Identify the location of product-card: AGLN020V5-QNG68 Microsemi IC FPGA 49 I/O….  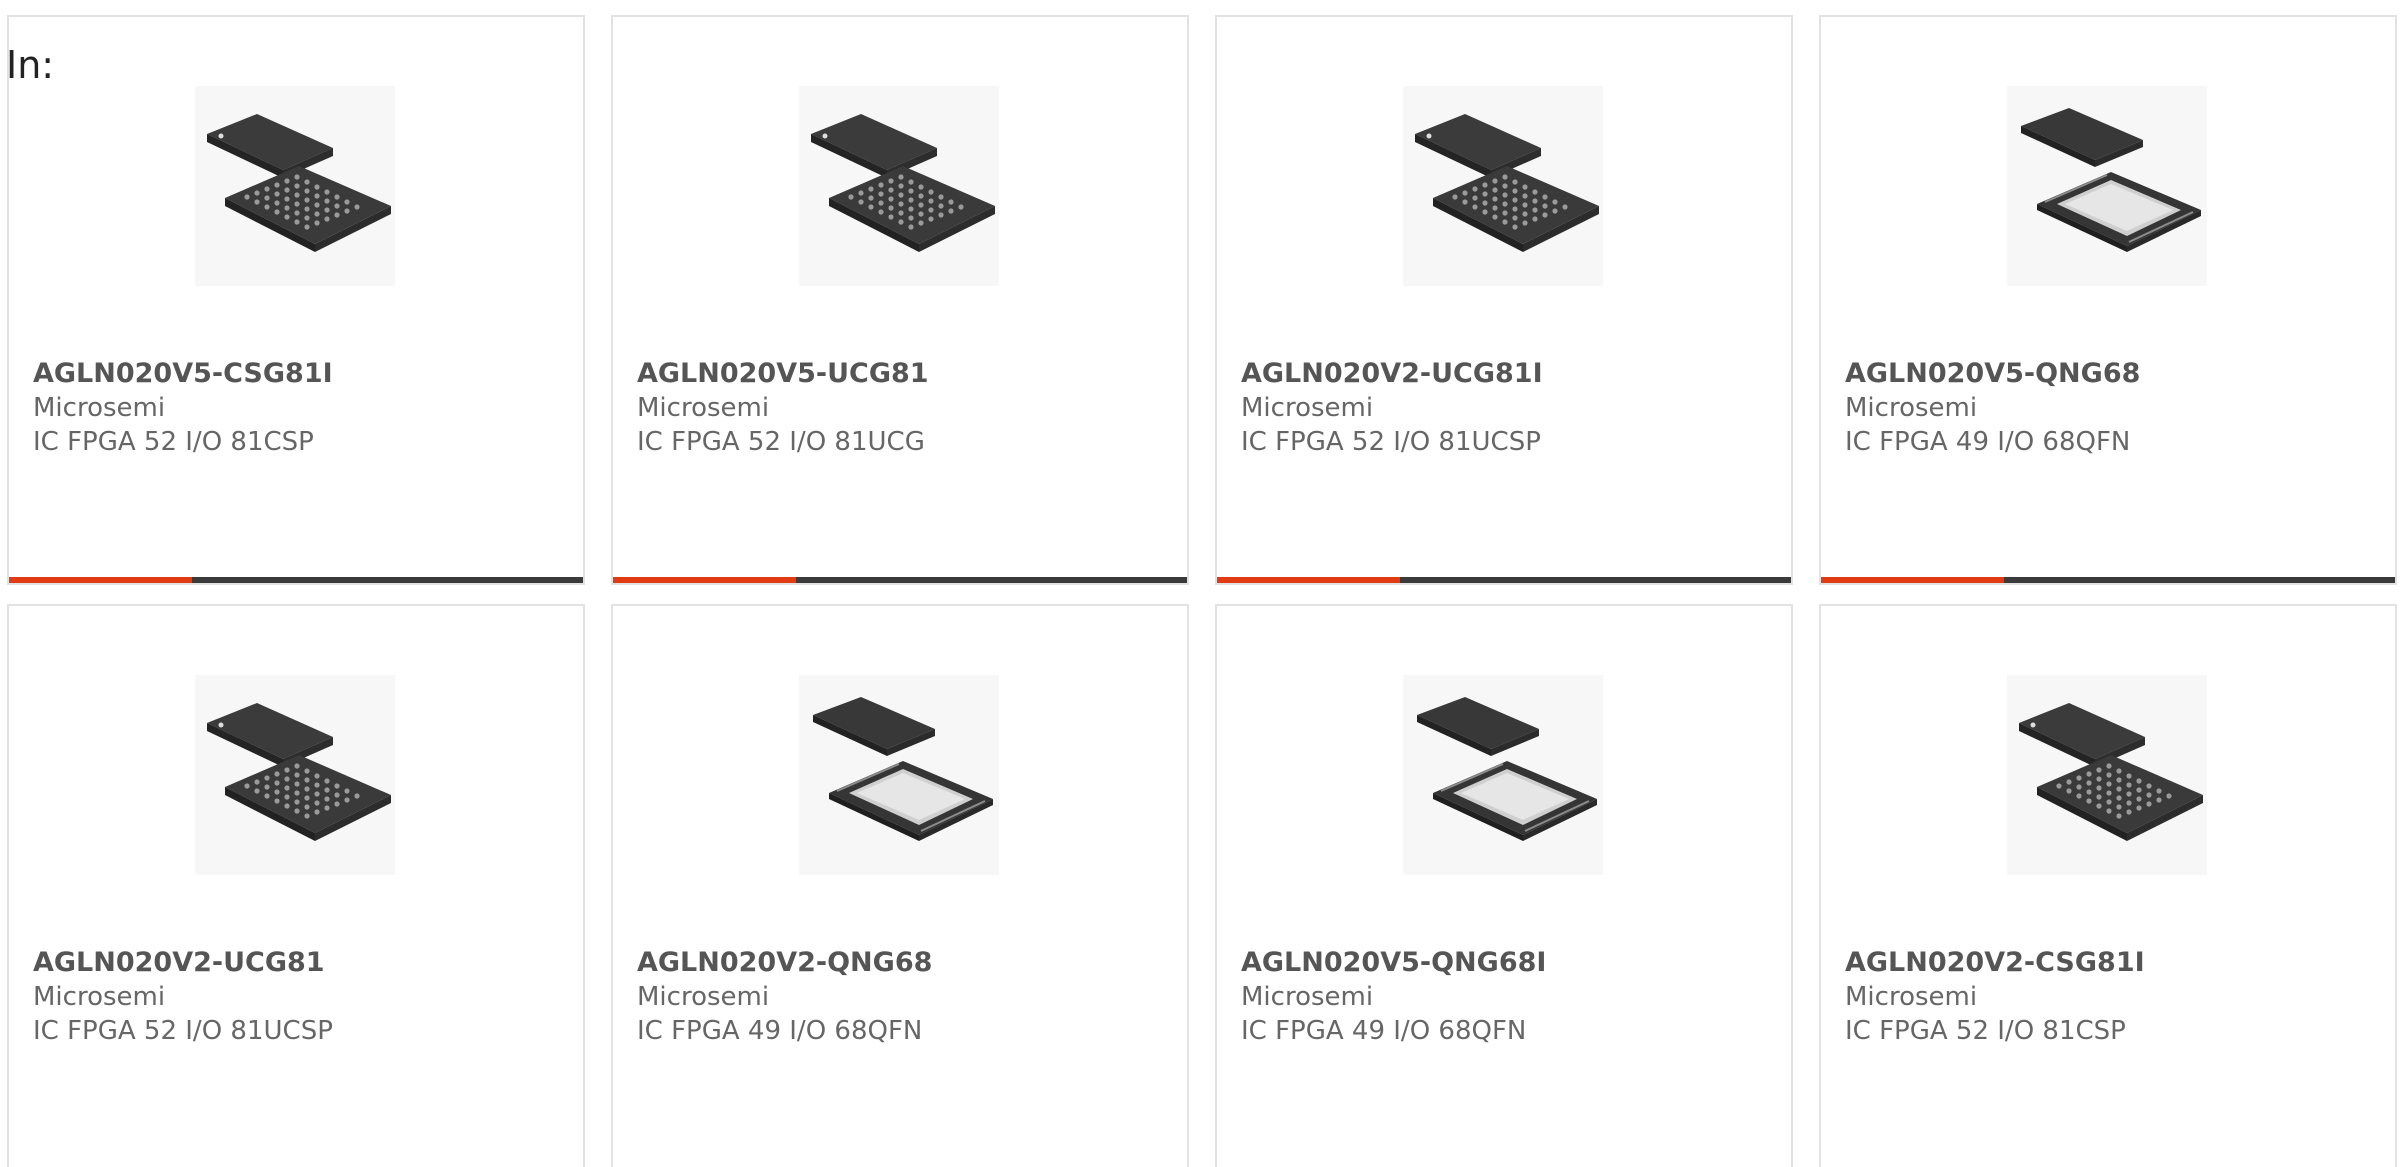
(2108, 300).